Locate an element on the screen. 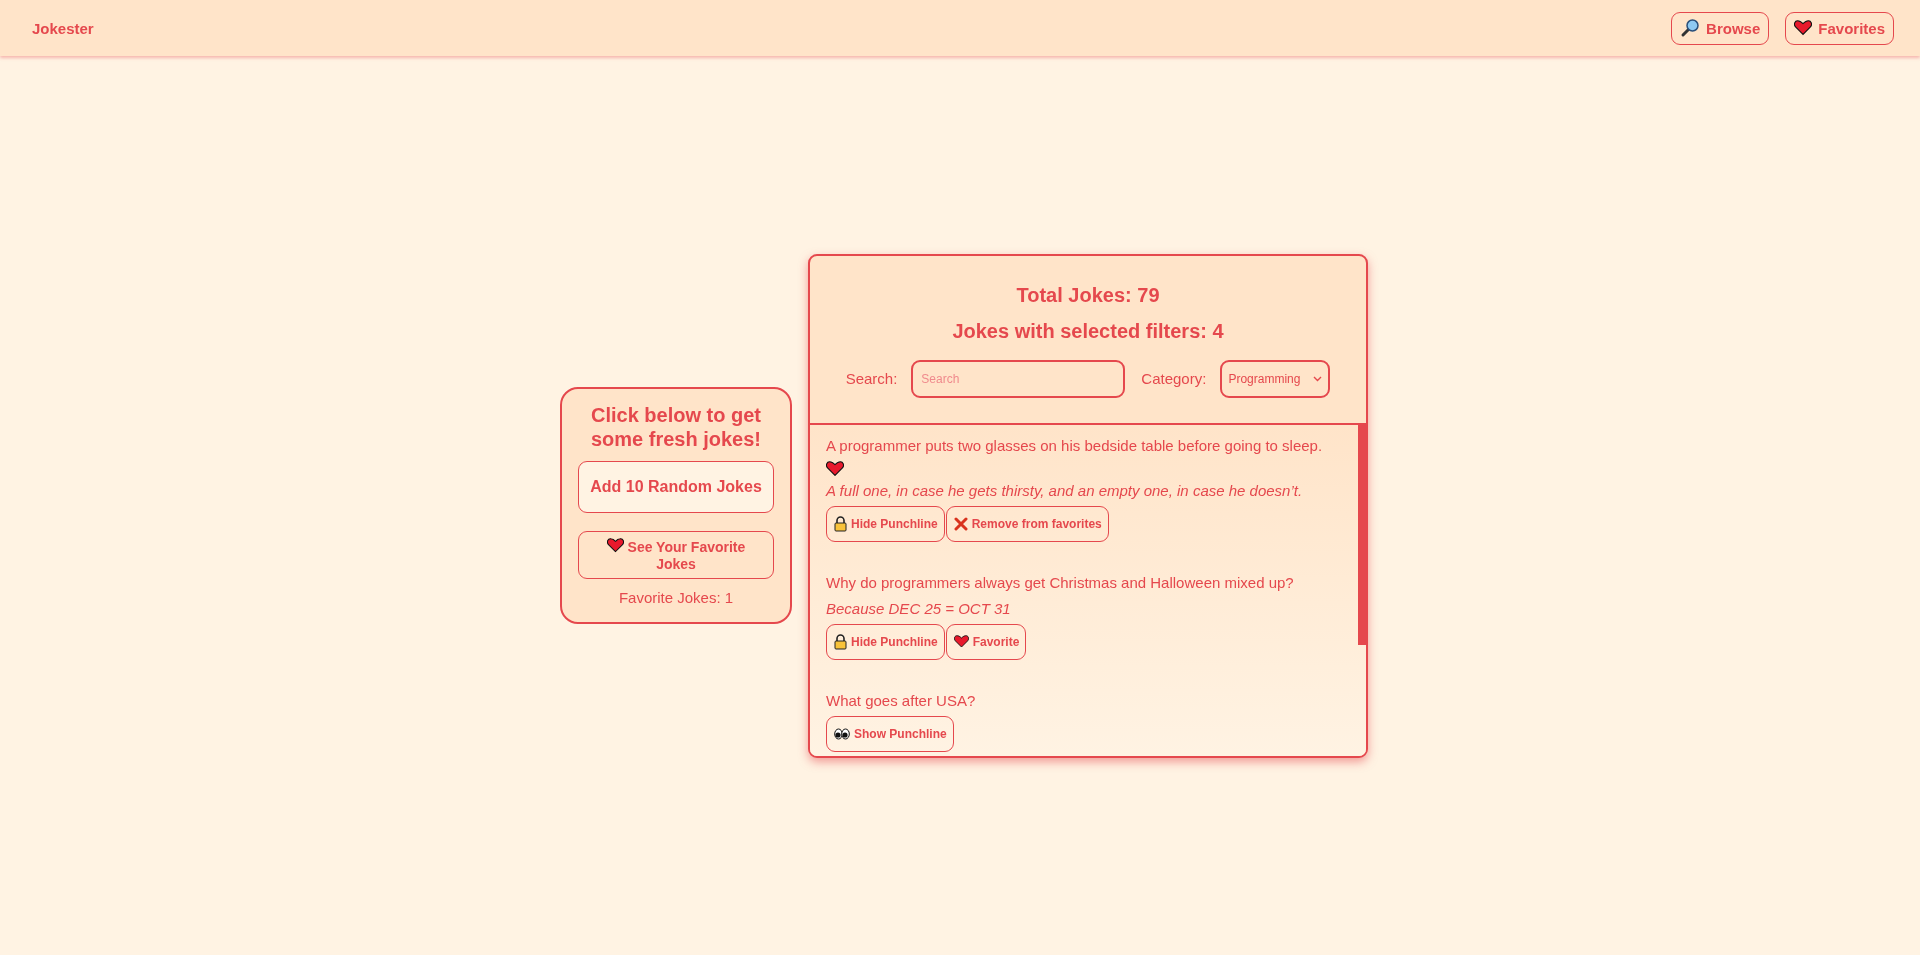  favorite-count: Favorite Jokes: 1 is located at coordinates (676, 597).